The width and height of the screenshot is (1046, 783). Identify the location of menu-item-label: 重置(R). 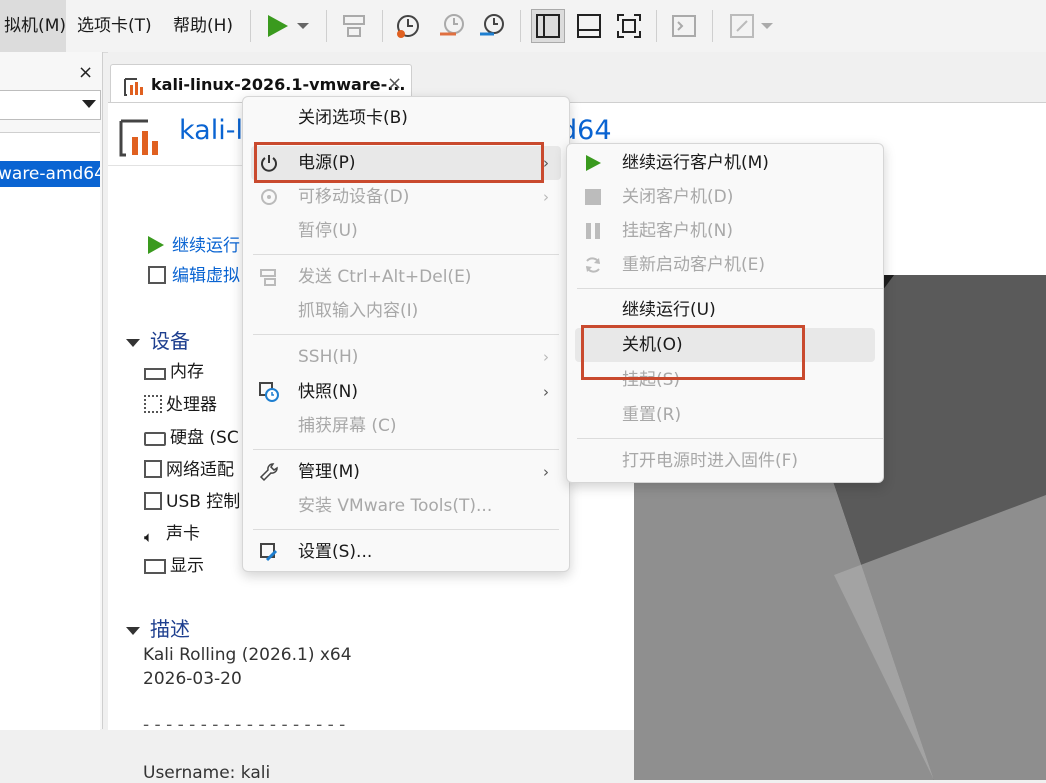
(652, 415).